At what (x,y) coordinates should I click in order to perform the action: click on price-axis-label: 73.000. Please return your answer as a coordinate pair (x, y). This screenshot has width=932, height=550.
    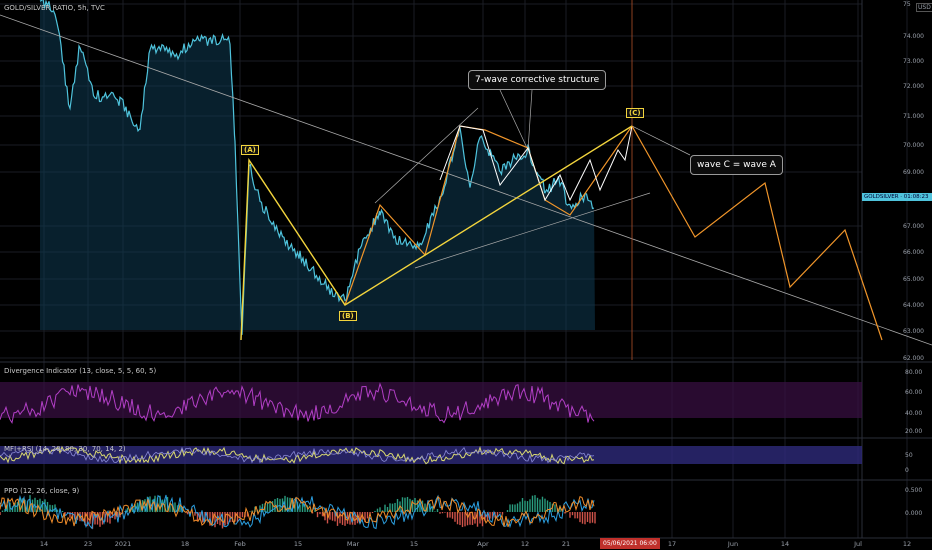
    Looking at the image, I should click on (913, 61).